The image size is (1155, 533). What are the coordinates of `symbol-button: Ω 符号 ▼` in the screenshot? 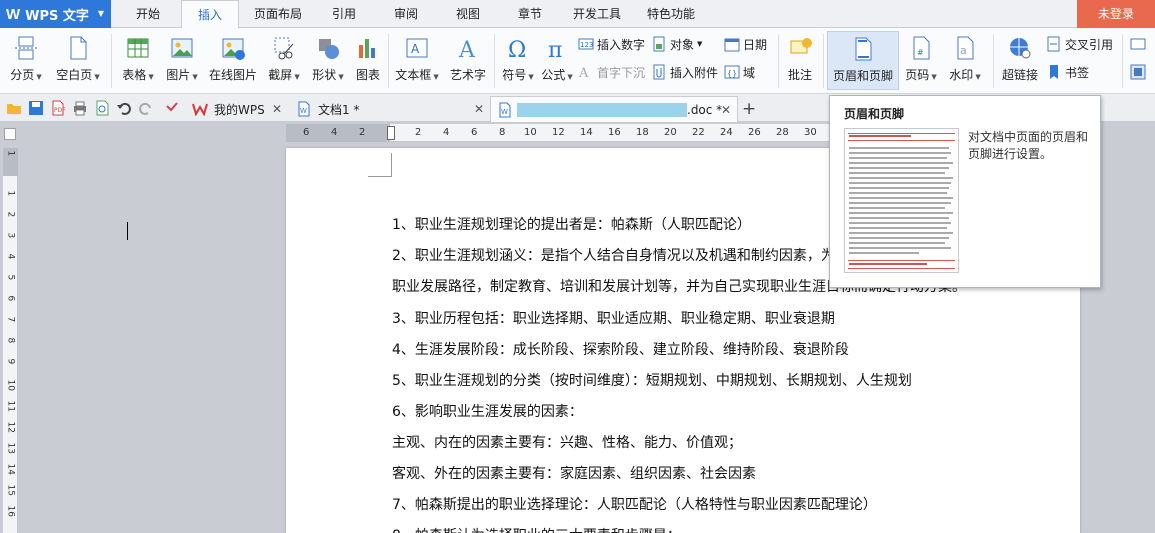 It's located at (518, 61).